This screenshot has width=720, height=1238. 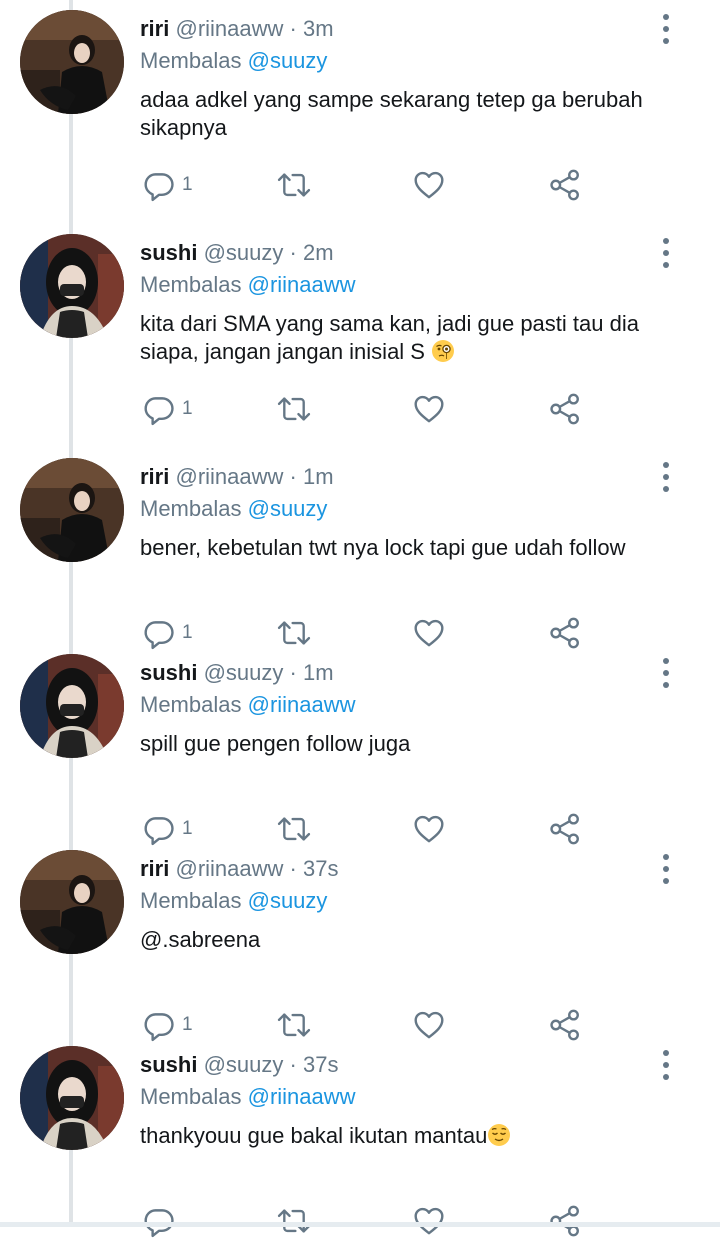 I want to click on tweet-text: spill gue pengen follow juga, so click(x=420, y=744).